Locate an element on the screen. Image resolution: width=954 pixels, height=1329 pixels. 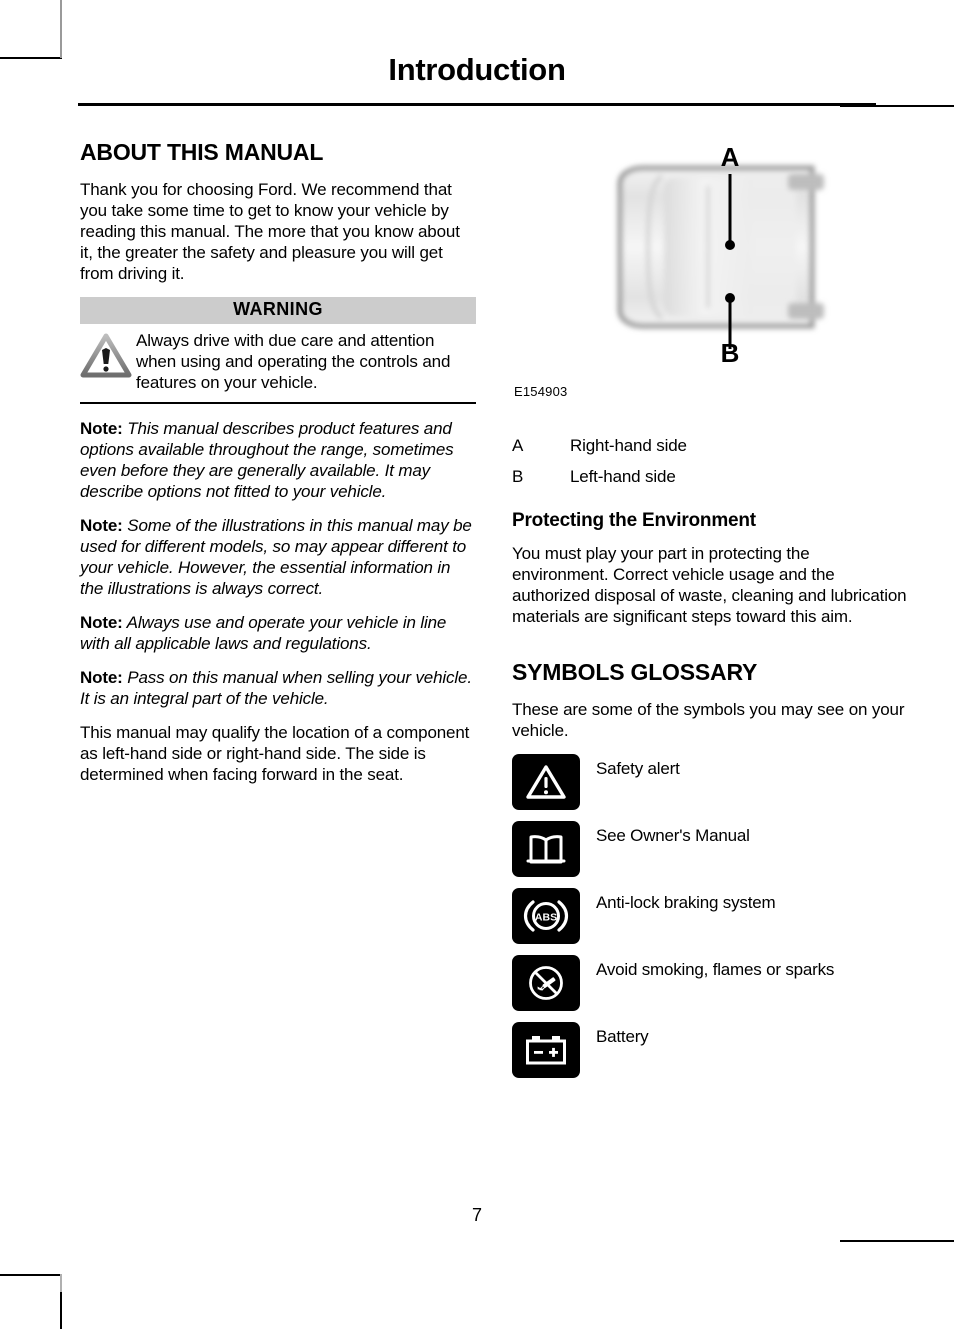
abs-icon: ABS is located at coordinates (546, 916).